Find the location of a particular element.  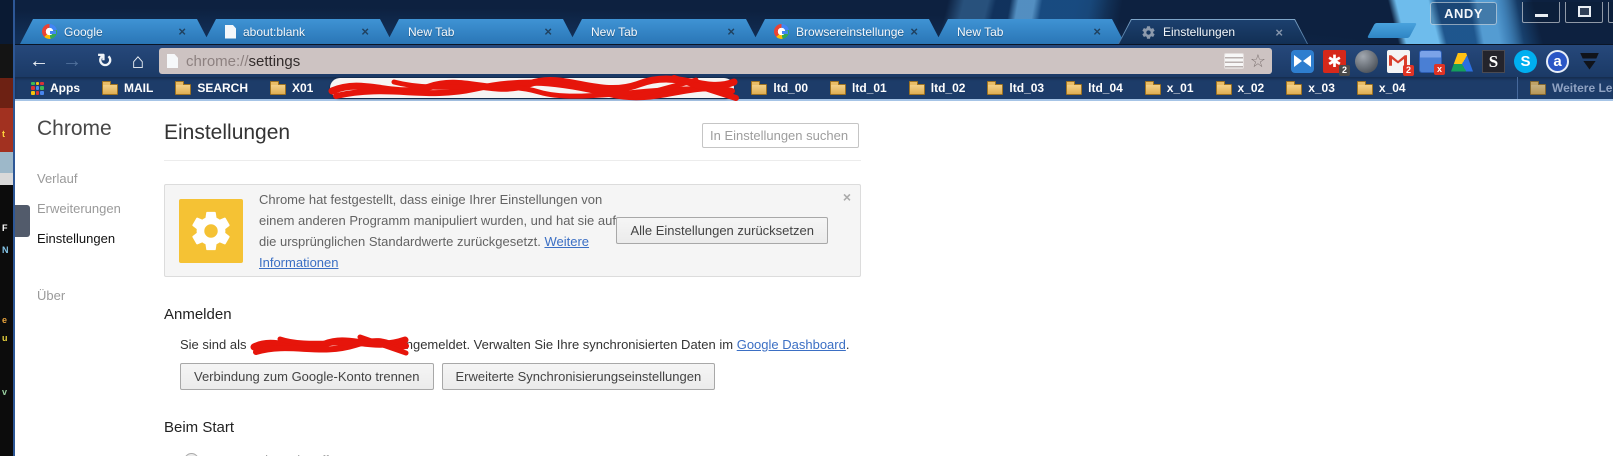

tab-browser-settings: Browsereinstellungen werde × is located at coordinates (847, 31).